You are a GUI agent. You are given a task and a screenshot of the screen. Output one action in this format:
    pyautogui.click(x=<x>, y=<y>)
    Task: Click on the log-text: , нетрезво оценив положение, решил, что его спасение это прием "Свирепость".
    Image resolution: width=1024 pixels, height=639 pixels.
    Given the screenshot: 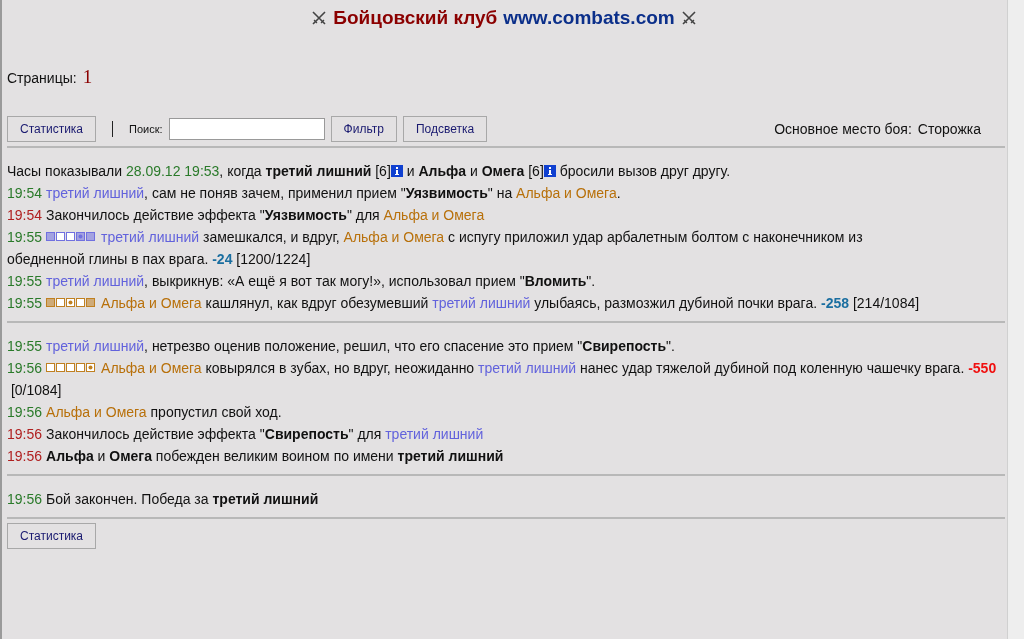 What is the action you would take?
    pyautogui.click(x=409, y=346)
    